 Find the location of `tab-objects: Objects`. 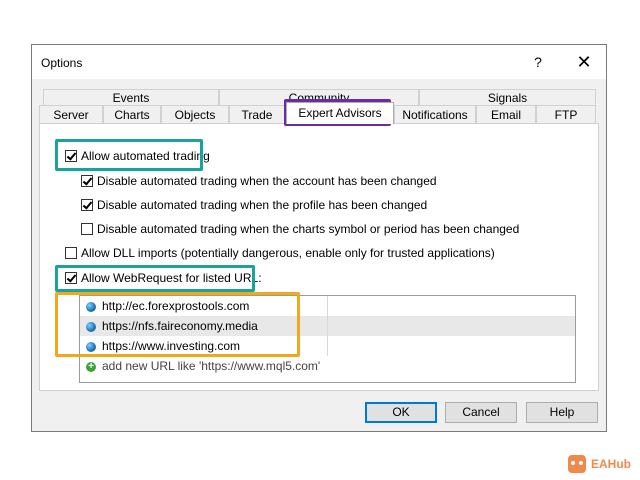

tab-objects: Objects is located at coordinates (195, 114).